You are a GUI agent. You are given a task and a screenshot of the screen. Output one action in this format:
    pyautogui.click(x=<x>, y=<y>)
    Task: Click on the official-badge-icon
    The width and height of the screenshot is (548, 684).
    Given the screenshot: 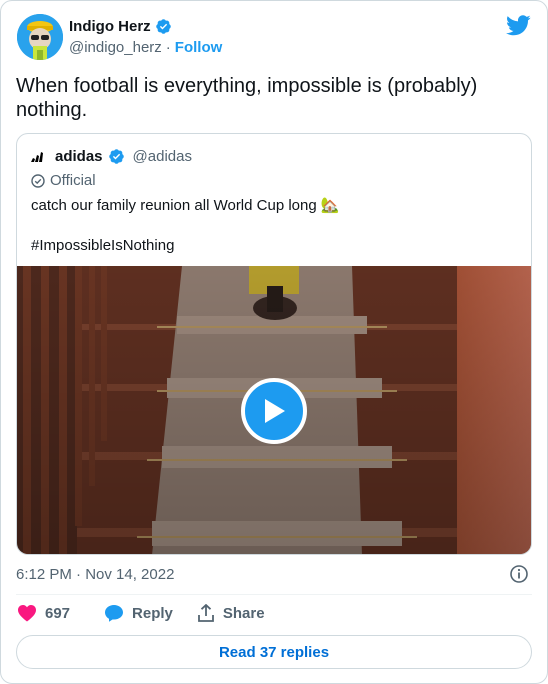 What is the action you would take?
    pyautogui.click(x=38, y=180)
    